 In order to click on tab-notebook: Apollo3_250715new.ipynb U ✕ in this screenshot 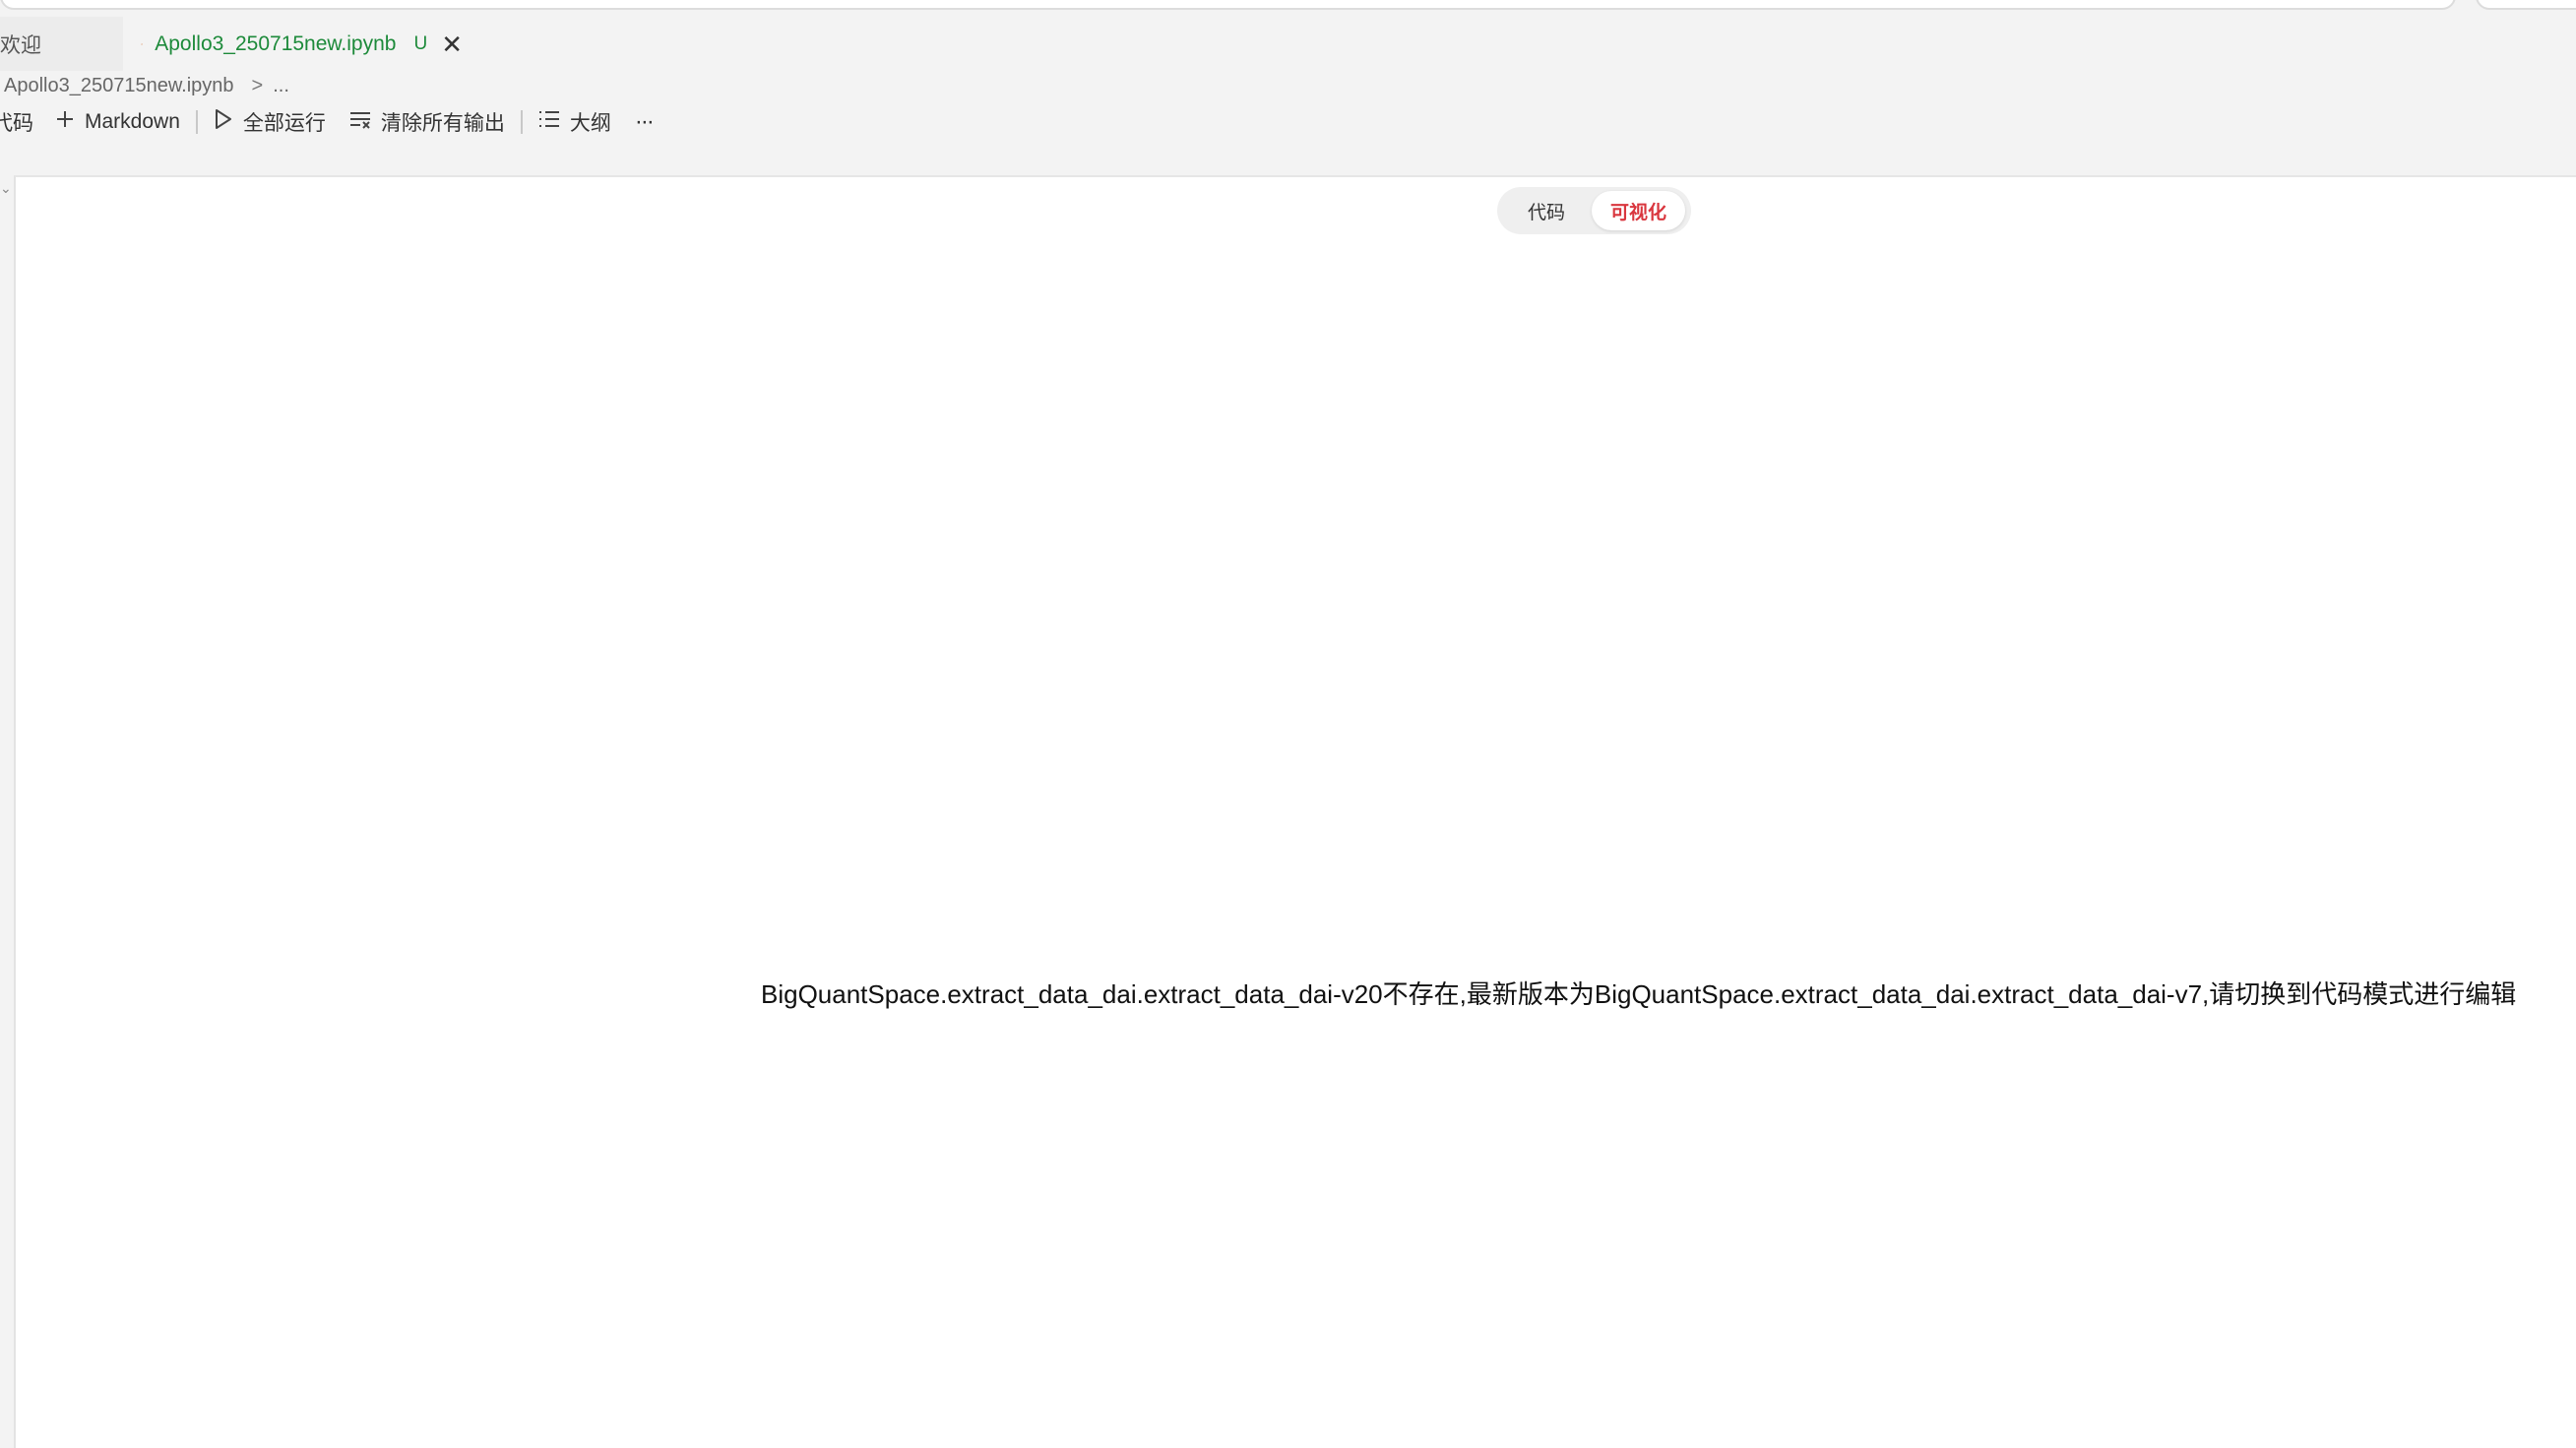, I will do `click(293, 44)`.